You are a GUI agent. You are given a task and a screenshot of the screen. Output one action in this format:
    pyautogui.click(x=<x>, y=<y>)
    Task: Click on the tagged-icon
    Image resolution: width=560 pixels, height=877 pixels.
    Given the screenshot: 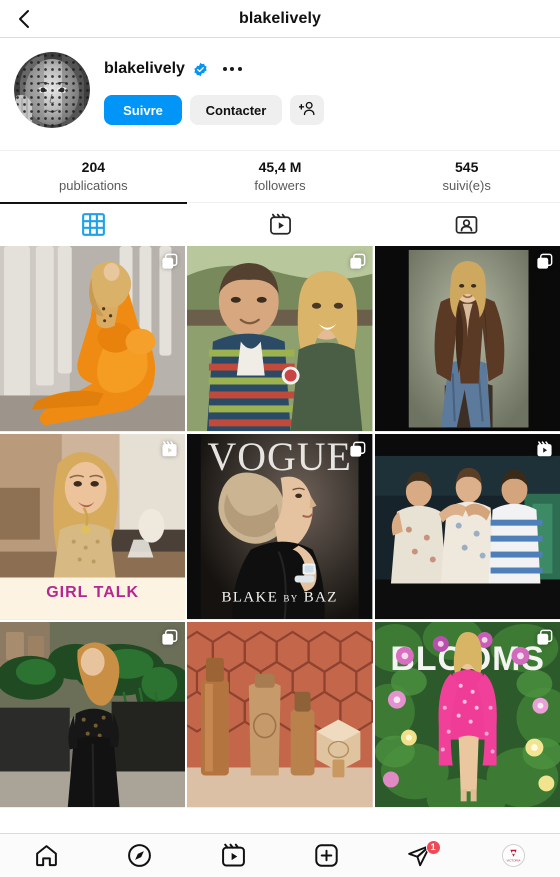 What is the action you would take?
    pyautogui.click(x=466, y=224)
    